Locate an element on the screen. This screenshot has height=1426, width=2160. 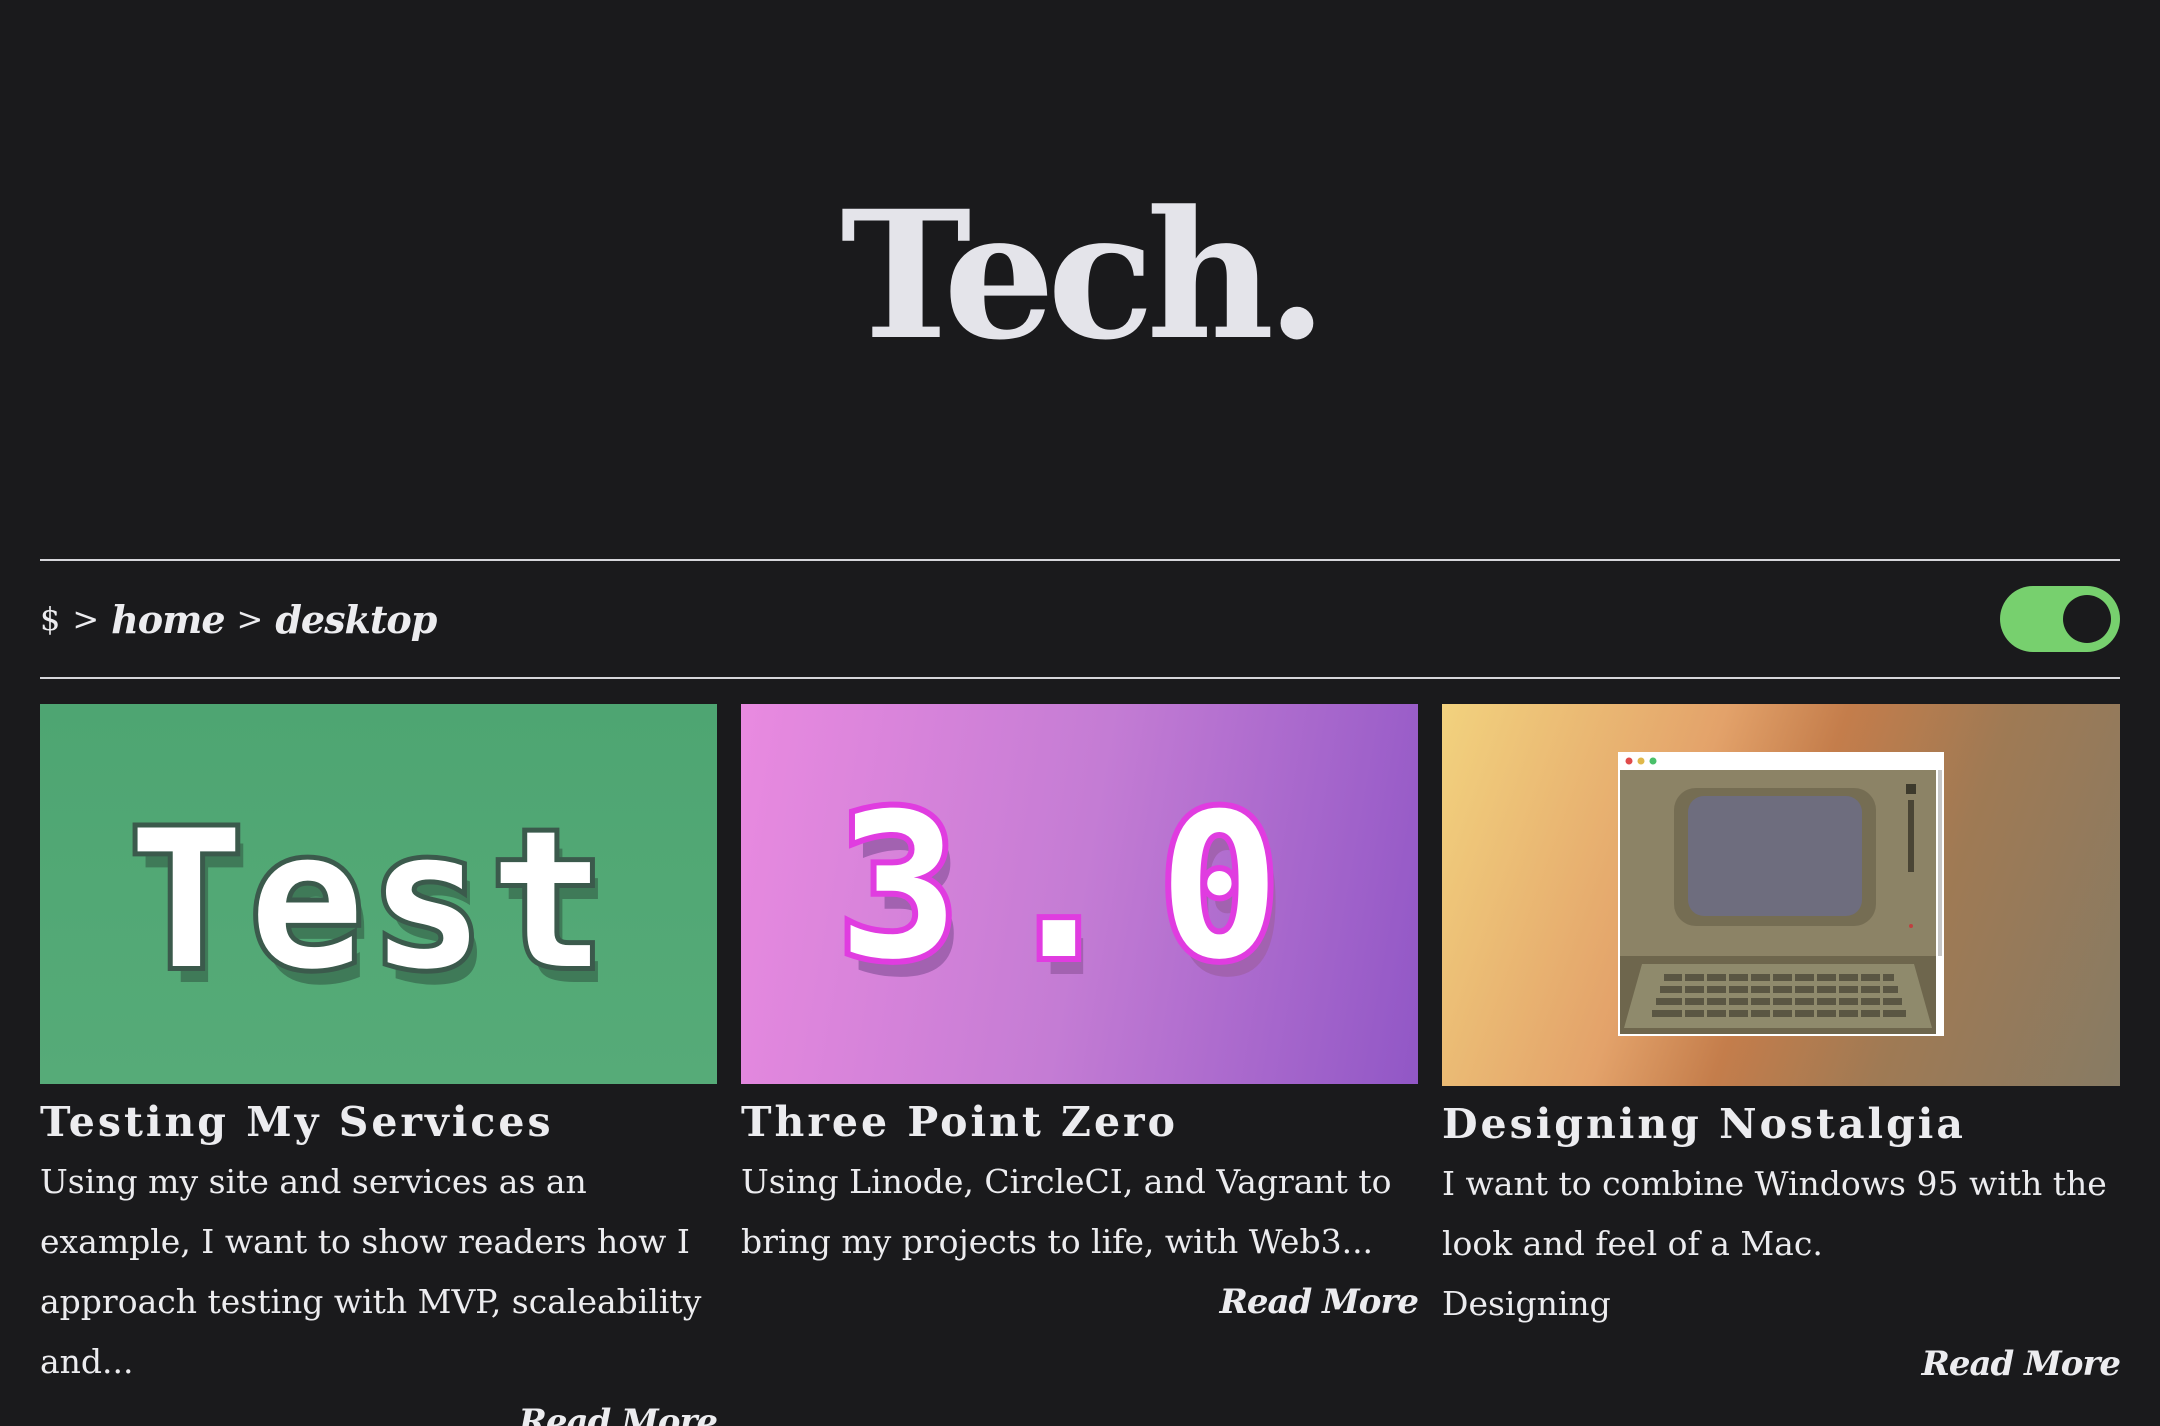
header-divider-bottom is located at coordinates (1080, 678).